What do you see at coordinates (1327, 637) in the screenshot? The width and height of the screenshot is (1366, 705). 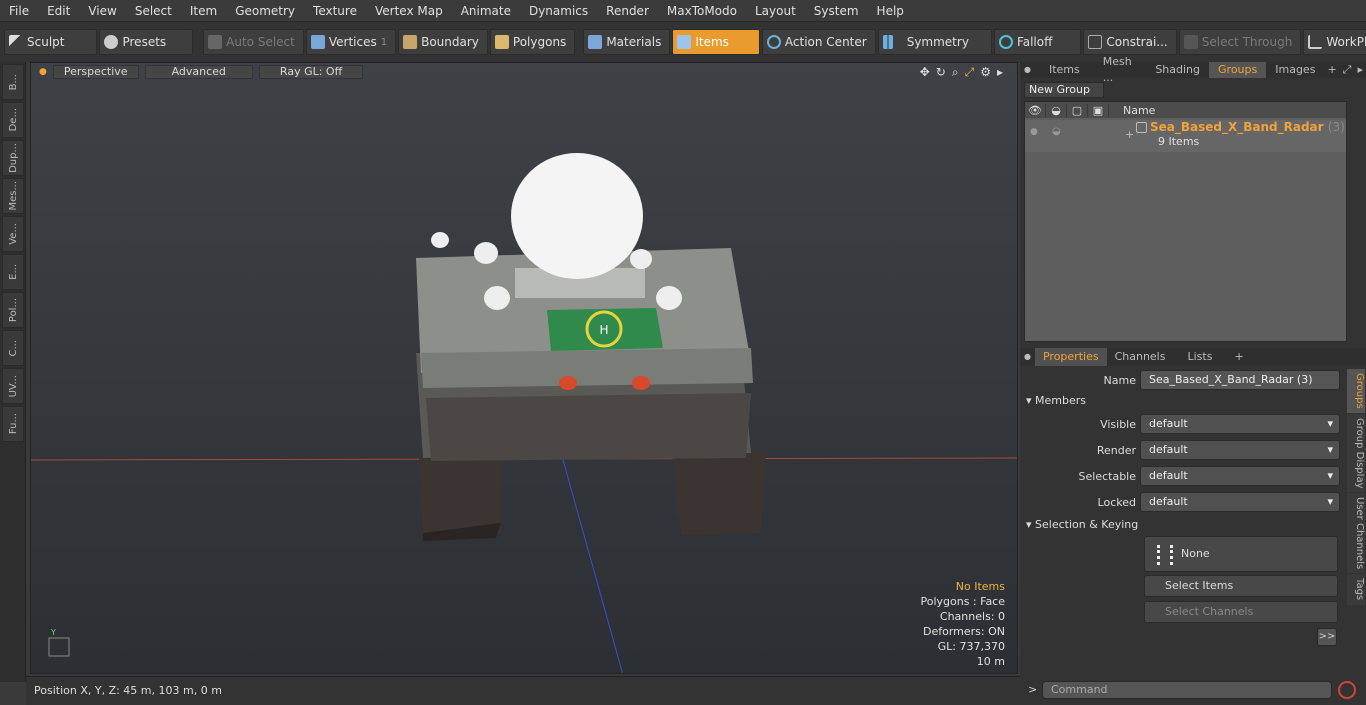 I see `more-button: >>` at bounding box center [1327, 637].